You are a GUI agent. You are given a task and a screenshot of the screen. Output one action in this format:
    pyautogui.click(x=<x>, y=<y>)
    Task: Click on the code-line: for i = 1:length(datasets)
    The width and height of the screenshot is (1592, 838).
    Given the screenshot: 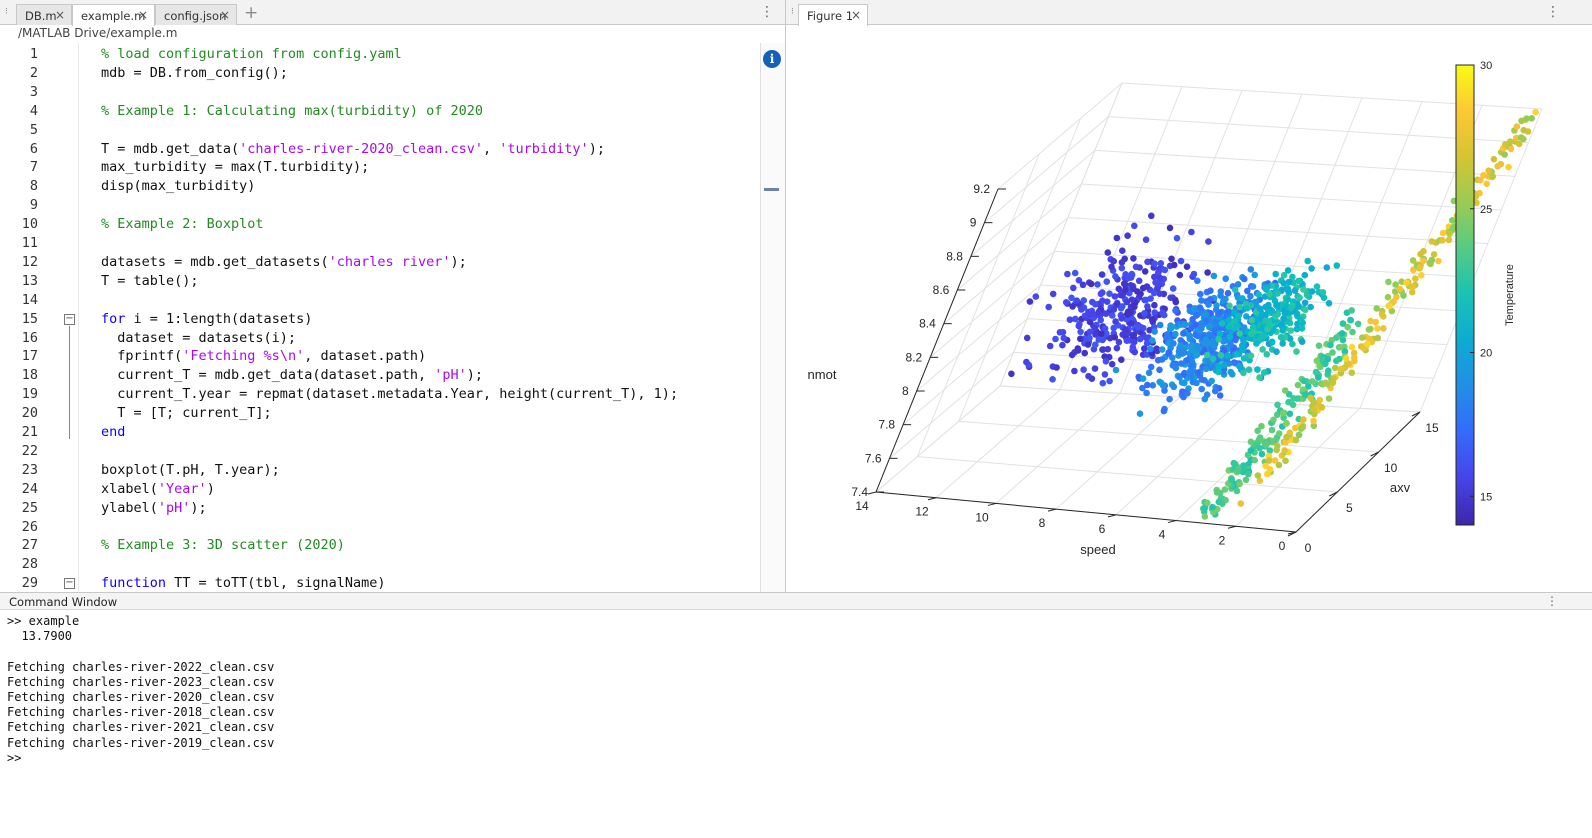 What is the action you would take?
    pyautogui.click(x=206, y=319)
    